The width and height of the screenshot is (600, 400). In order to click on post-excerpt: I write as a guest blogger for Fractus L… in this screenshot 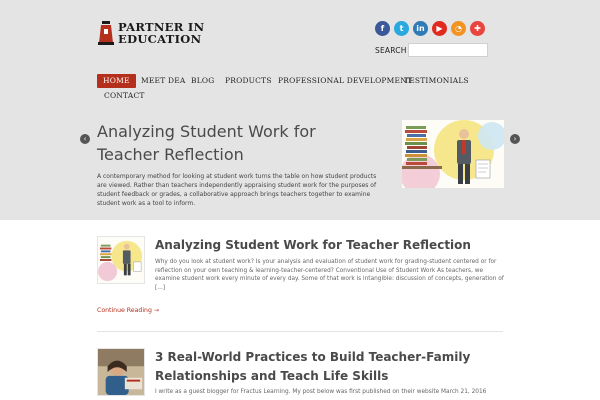, I will do `click(321, 392)`.